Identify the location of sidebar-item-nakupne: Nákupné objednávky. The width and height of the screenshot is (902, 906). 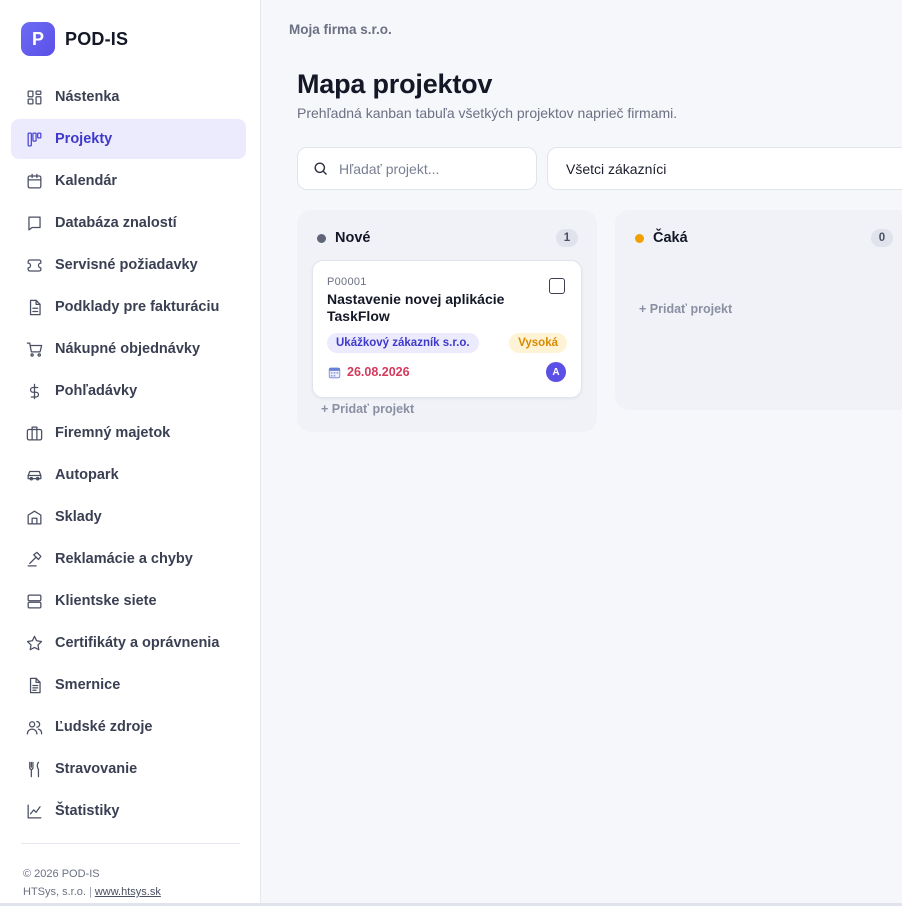
(128, 349).